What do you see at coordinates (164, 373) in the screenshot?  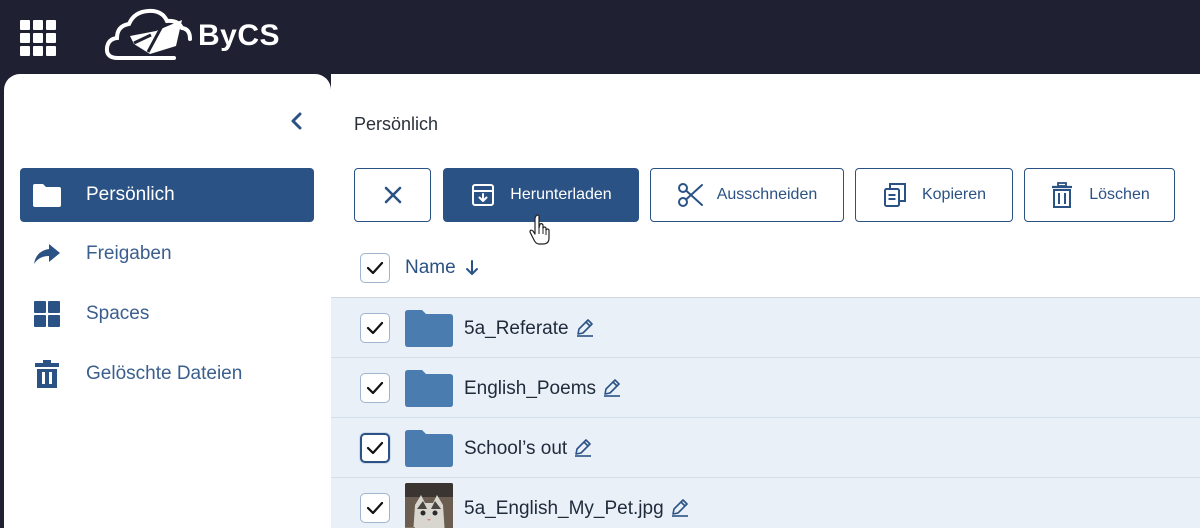 I see `sidebar-item-label: Gelöschte Dateien` at bounding box center [164, 373].